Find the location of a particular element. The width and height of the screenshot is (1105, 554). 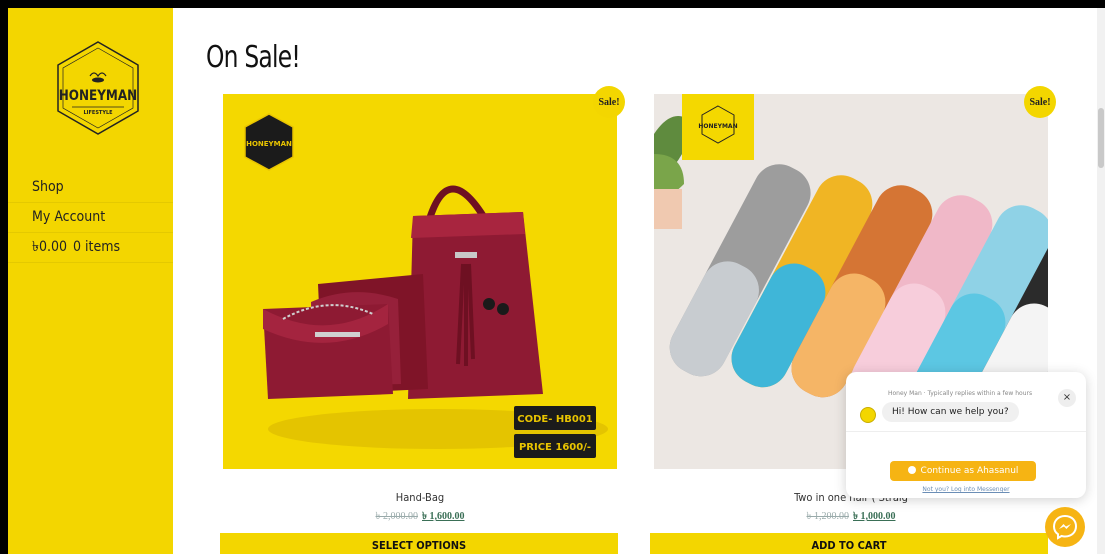

sale-price: ৳ 1,000.00 is located at coordinates (874, 516).